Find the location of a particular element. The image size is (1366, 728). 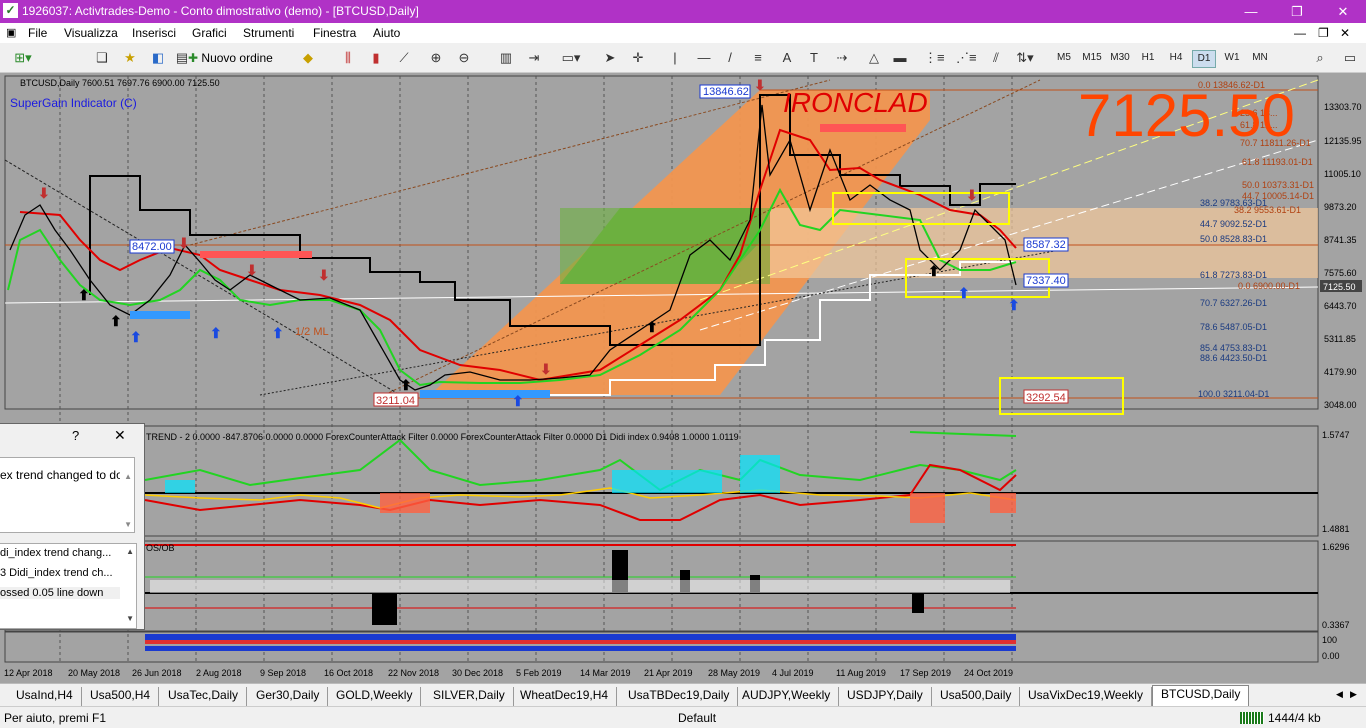

menu-file: File is located at coordinates (37, 33).